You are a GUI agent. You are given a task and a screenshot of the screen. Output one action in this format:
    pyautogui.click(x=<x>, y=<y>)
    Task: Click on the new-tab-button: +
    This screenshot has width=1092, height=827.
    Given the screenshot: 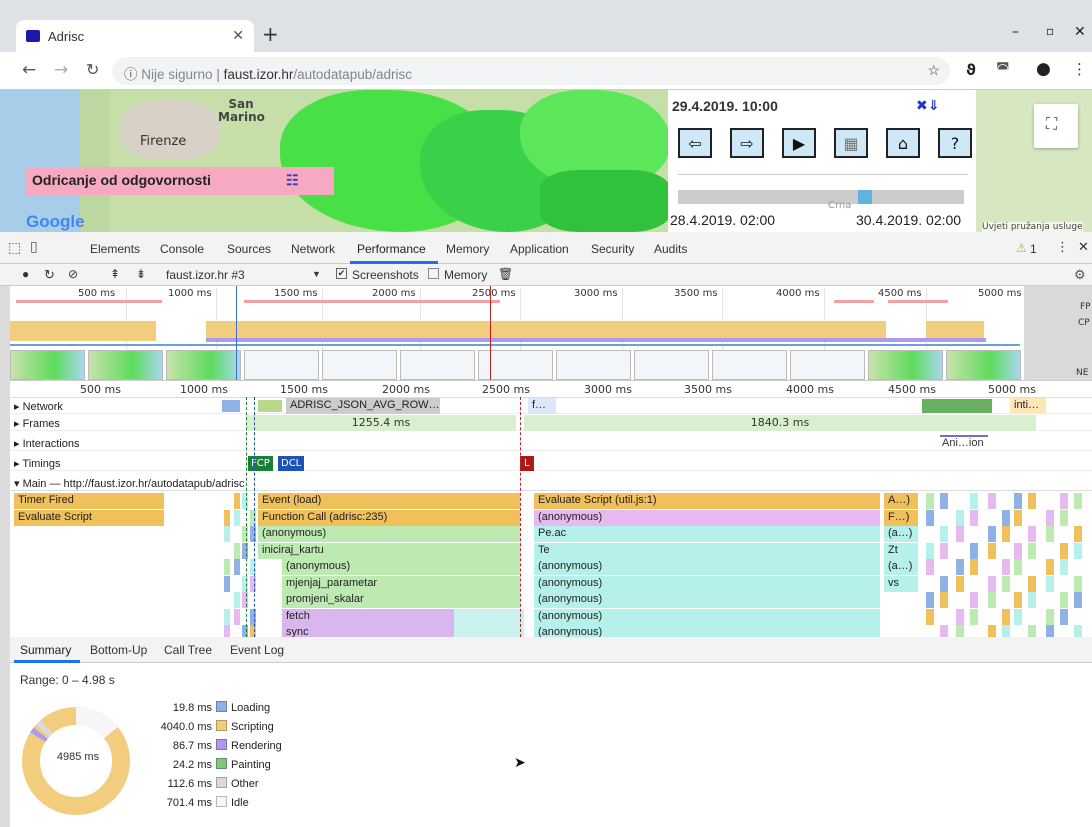 What is the action you would take?
    pyautogui.click(x=270, y=34)
    